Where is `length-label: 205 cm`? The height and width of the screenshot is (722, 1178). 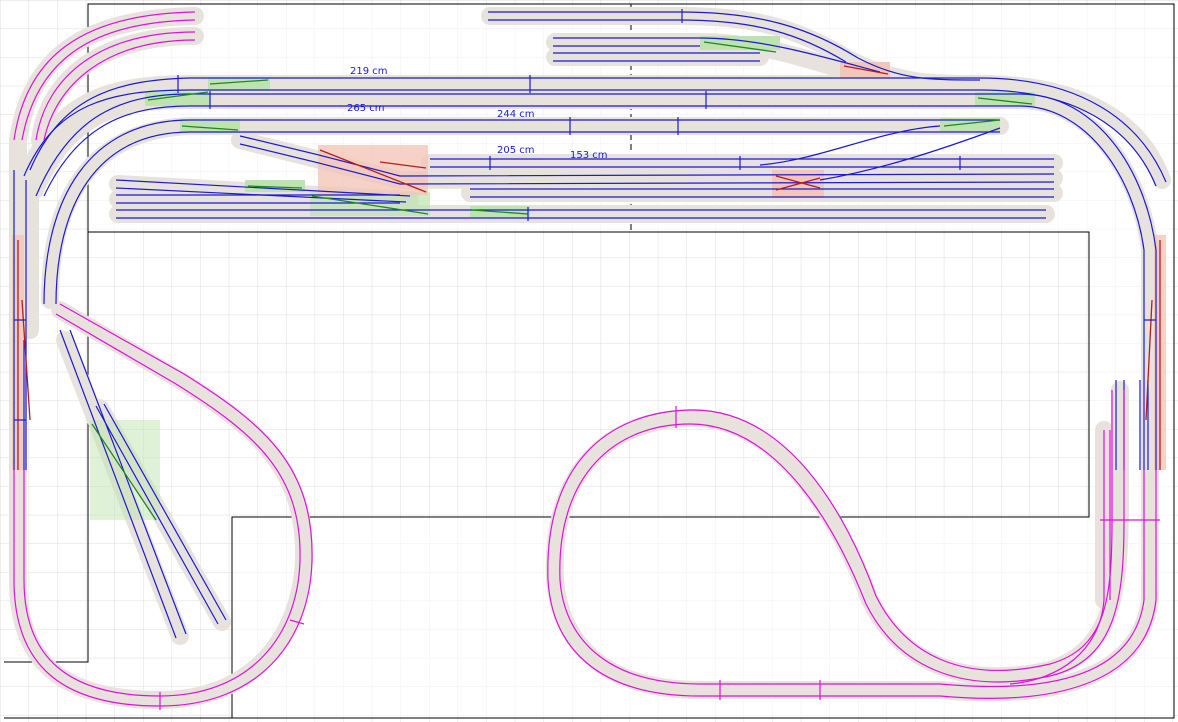
length-label: 205 cm is located at coordinates (516, 150).